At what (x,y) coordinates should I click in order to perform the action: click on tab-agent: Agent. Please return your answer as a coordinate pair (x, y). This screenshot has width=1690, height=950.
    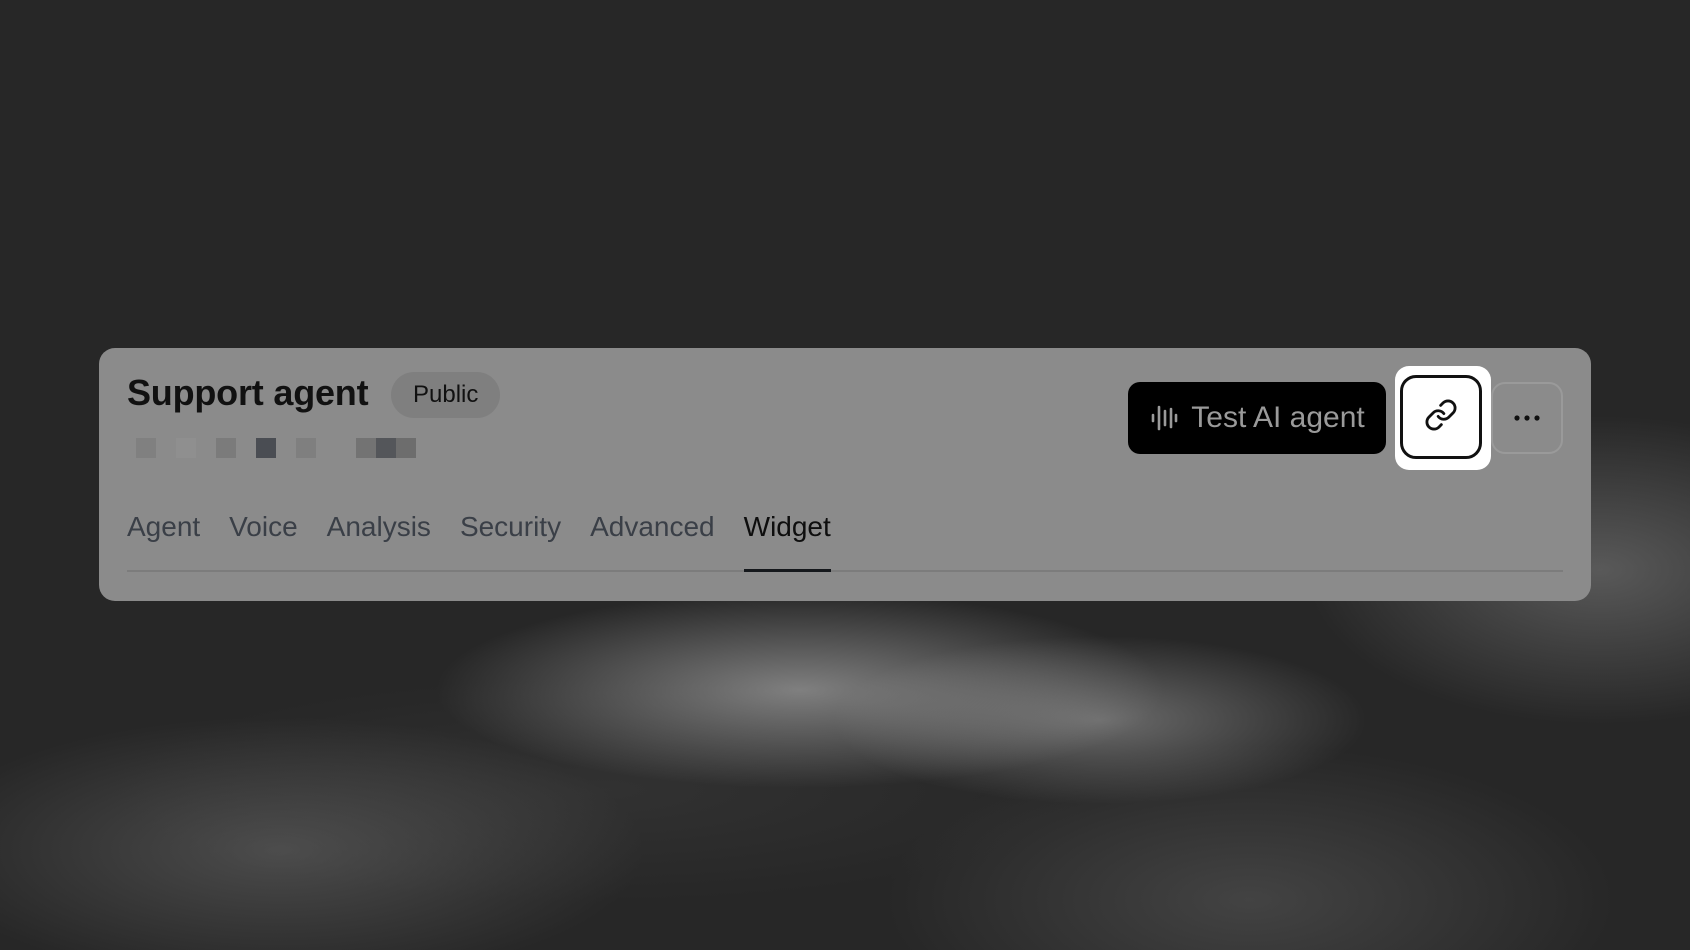
    Looking at the image, I should click on (163, 540).